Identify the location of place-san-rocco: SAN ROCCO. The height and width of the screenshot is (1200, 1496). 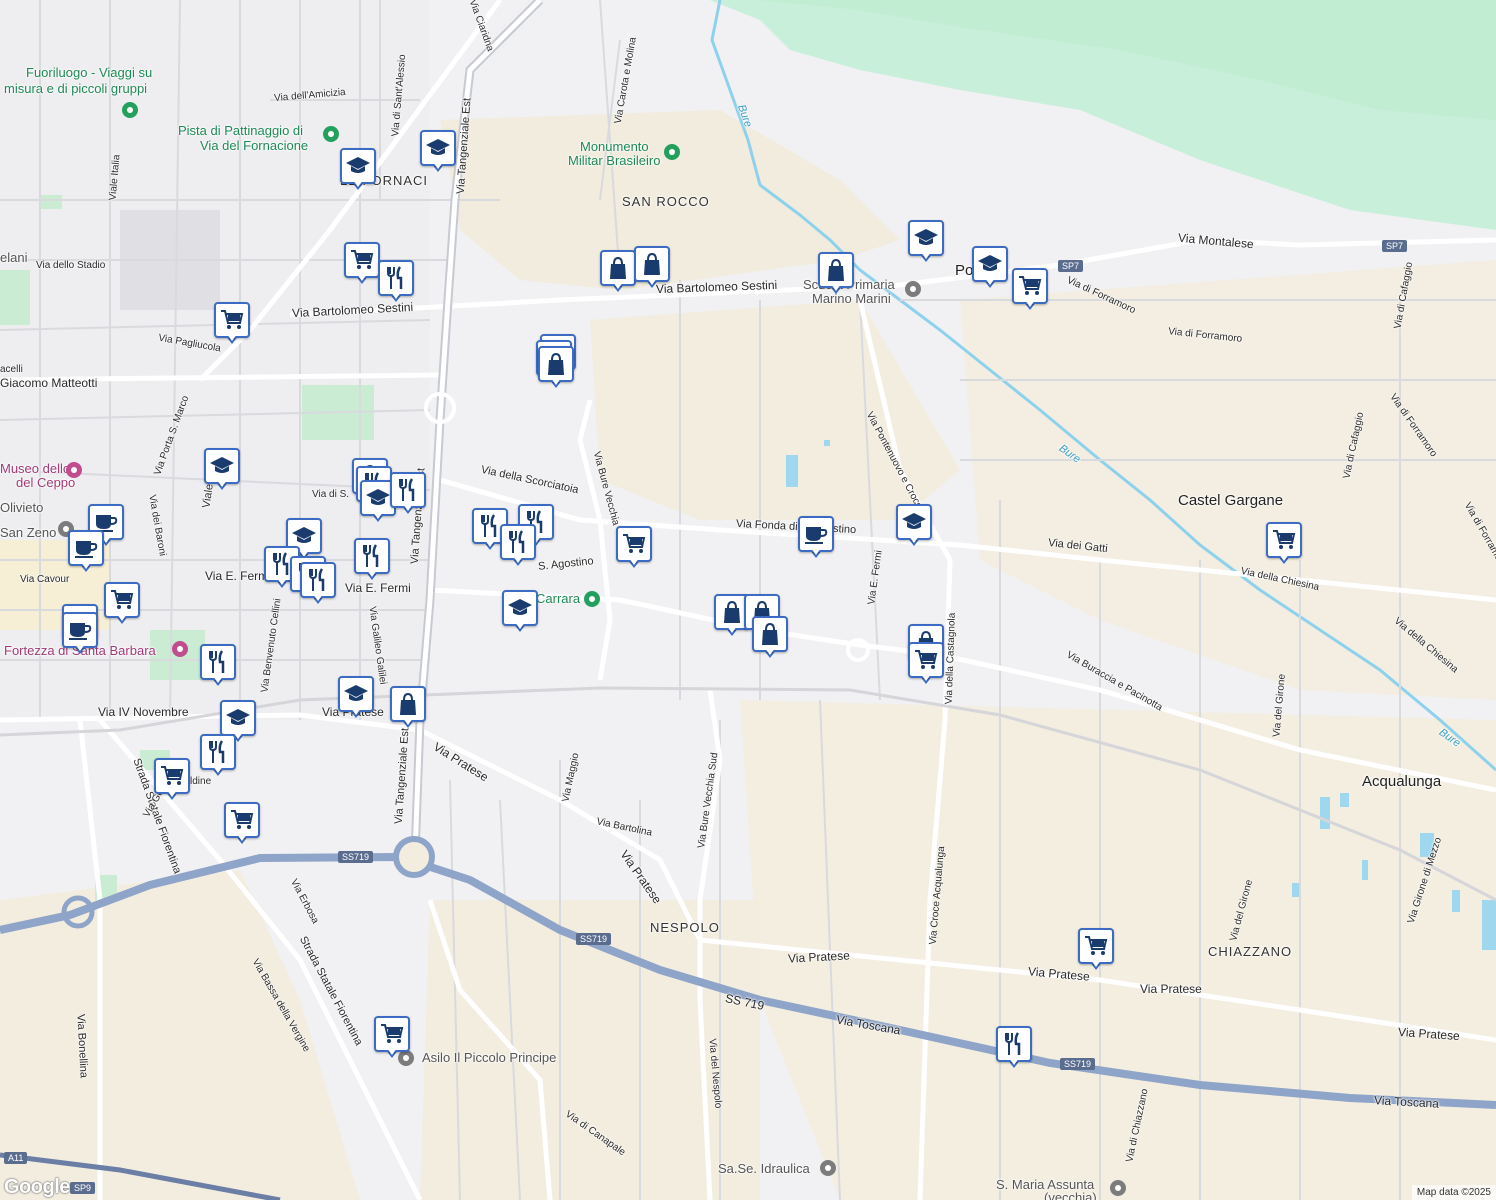
(666, 201).